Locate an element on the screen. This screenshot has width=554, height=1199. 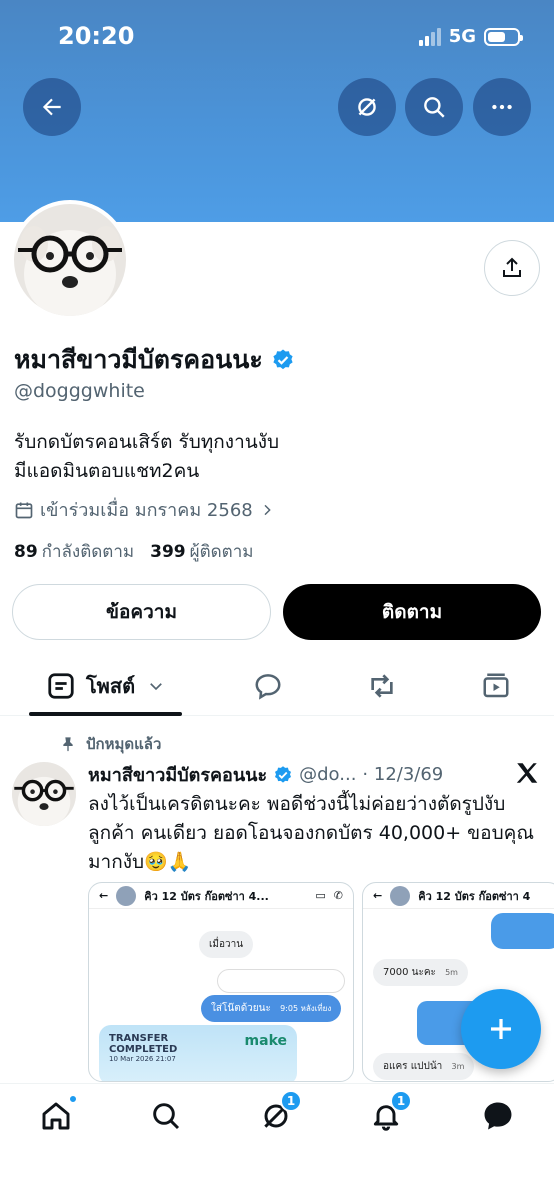
tab-reposts is located at coordinates (382, 686).